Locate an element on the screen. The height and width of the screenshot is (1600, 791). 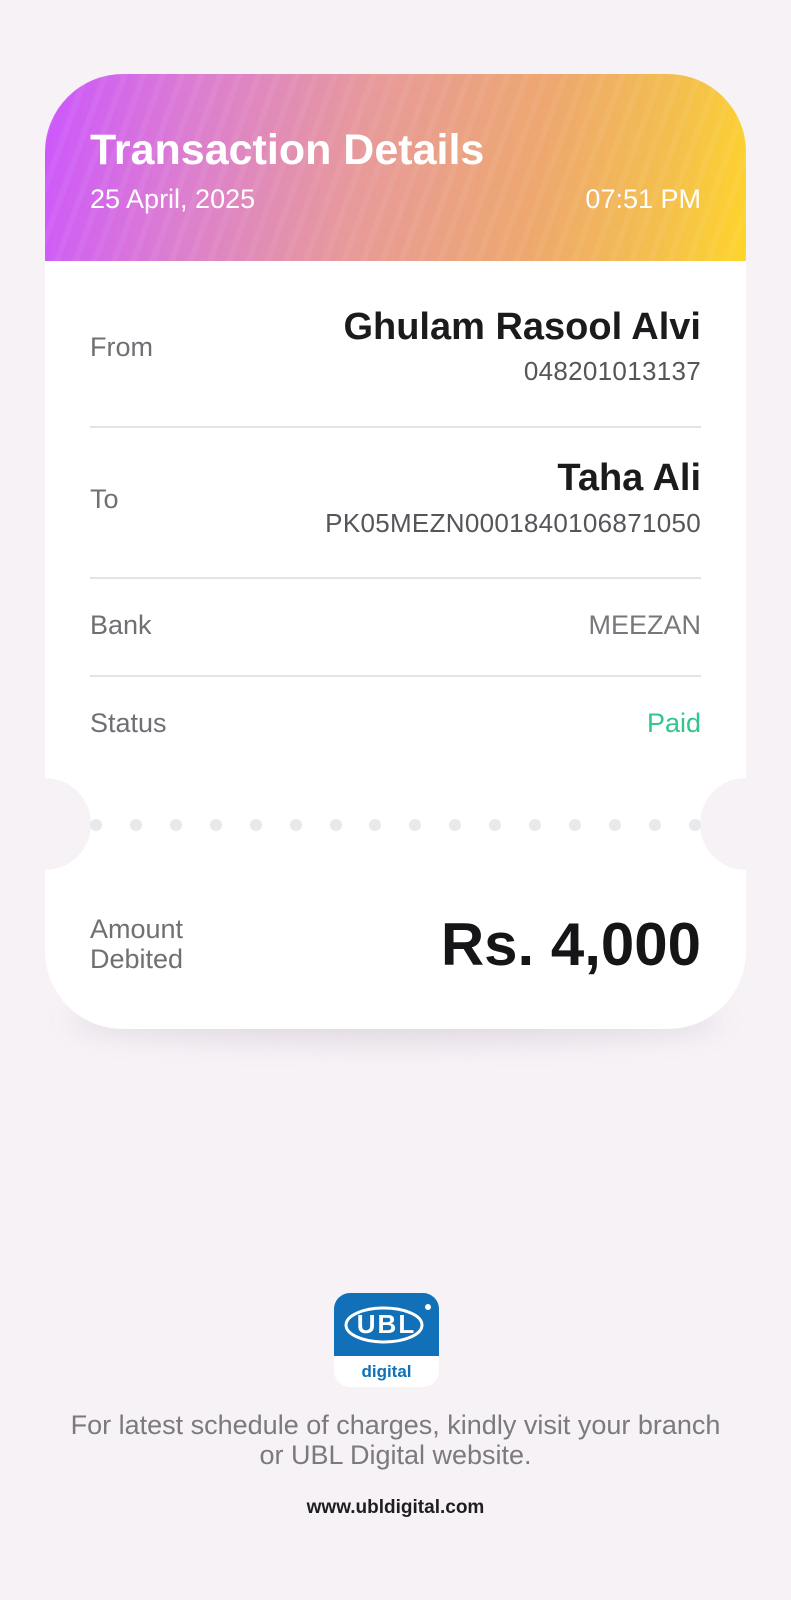
amount-label: Amount Debited is located at coordinates (170, 944).